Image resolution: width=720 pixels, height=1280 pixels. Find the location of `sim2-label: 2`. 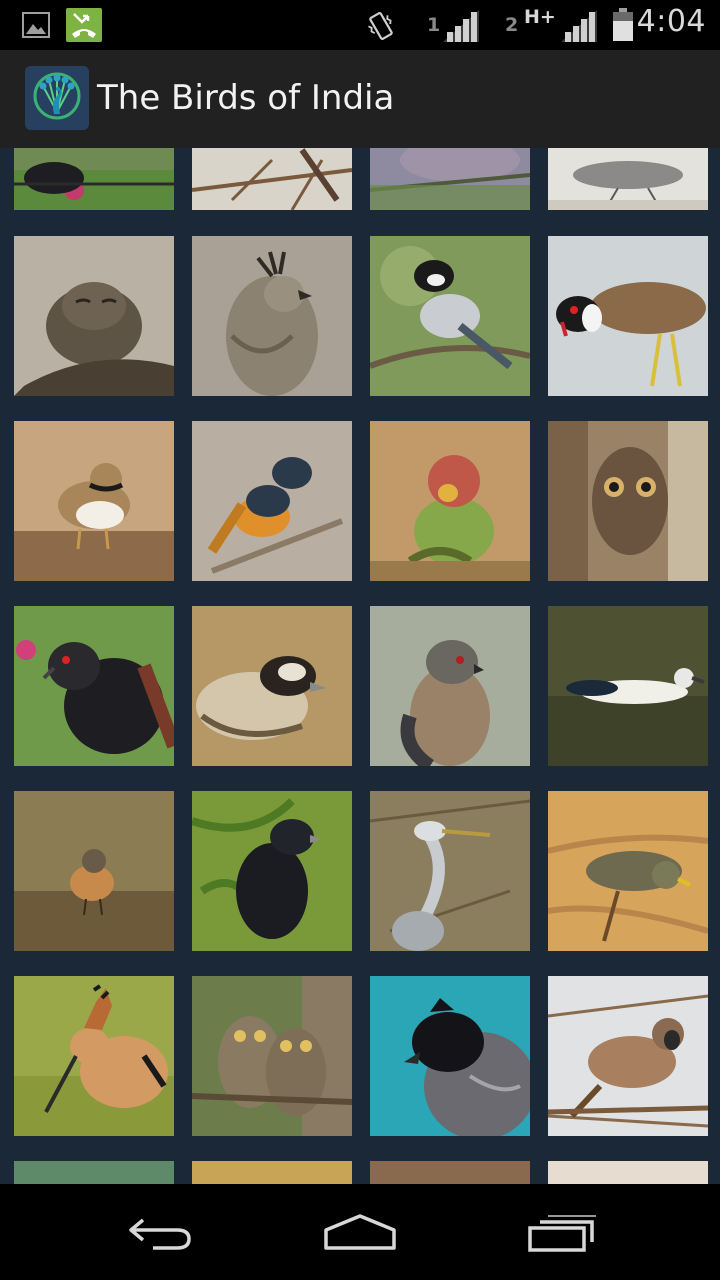

sim2-label: 2 is located at coordinates (512, 25).